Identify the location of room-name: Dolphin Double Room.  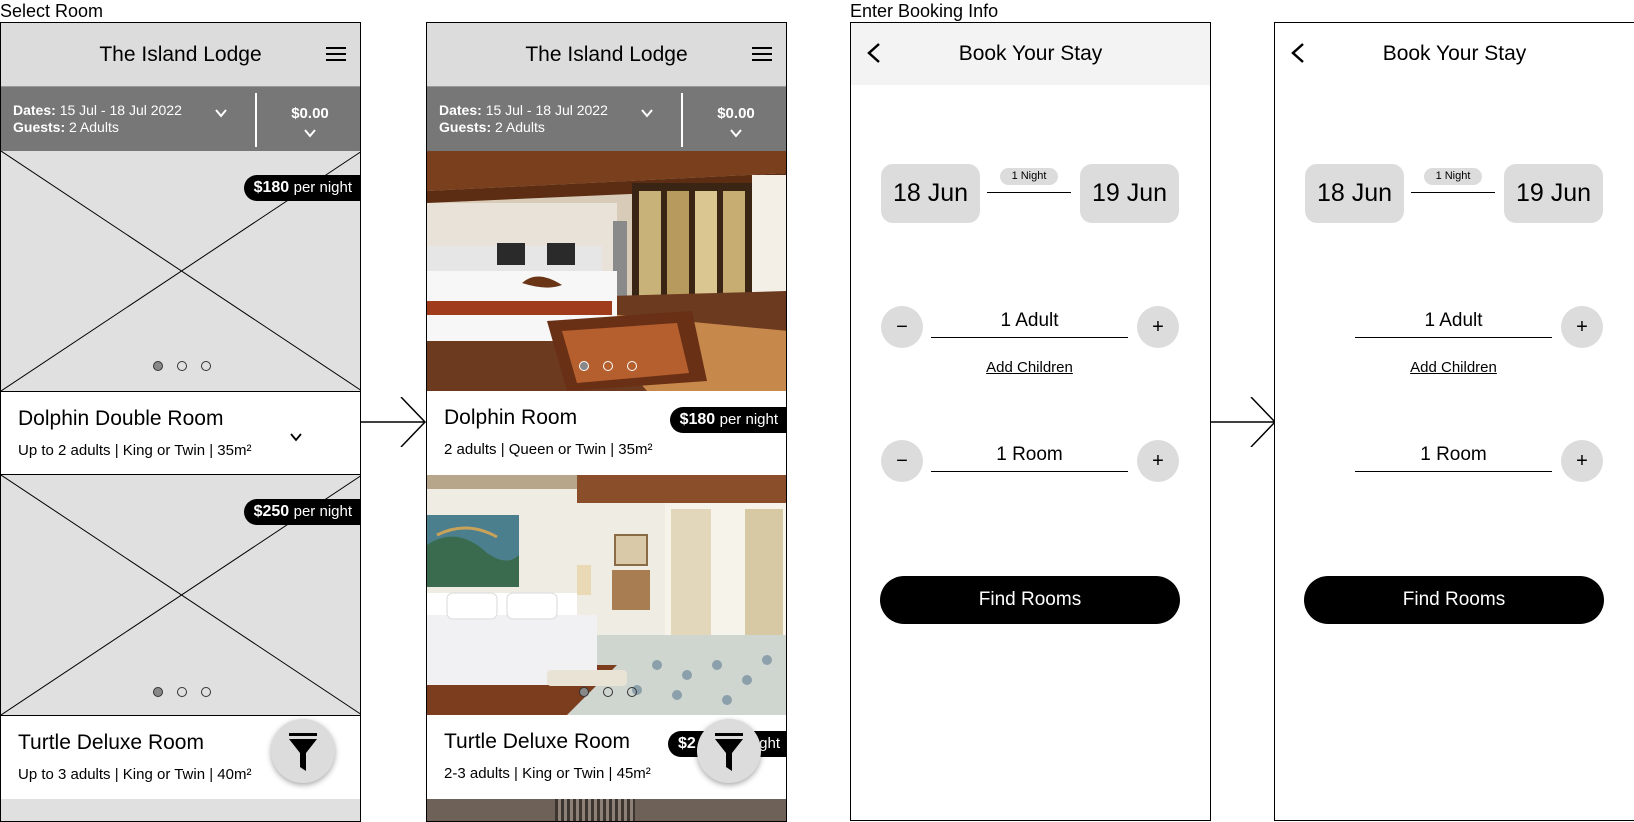
(121, 418).